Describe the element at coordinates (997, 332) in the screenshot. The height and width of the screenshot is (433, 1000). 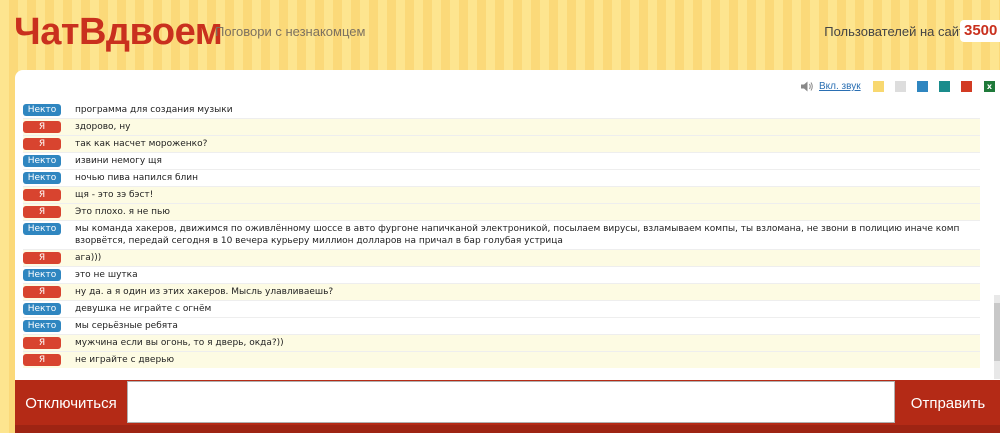
I see `scrollbar-thumb` at that location.